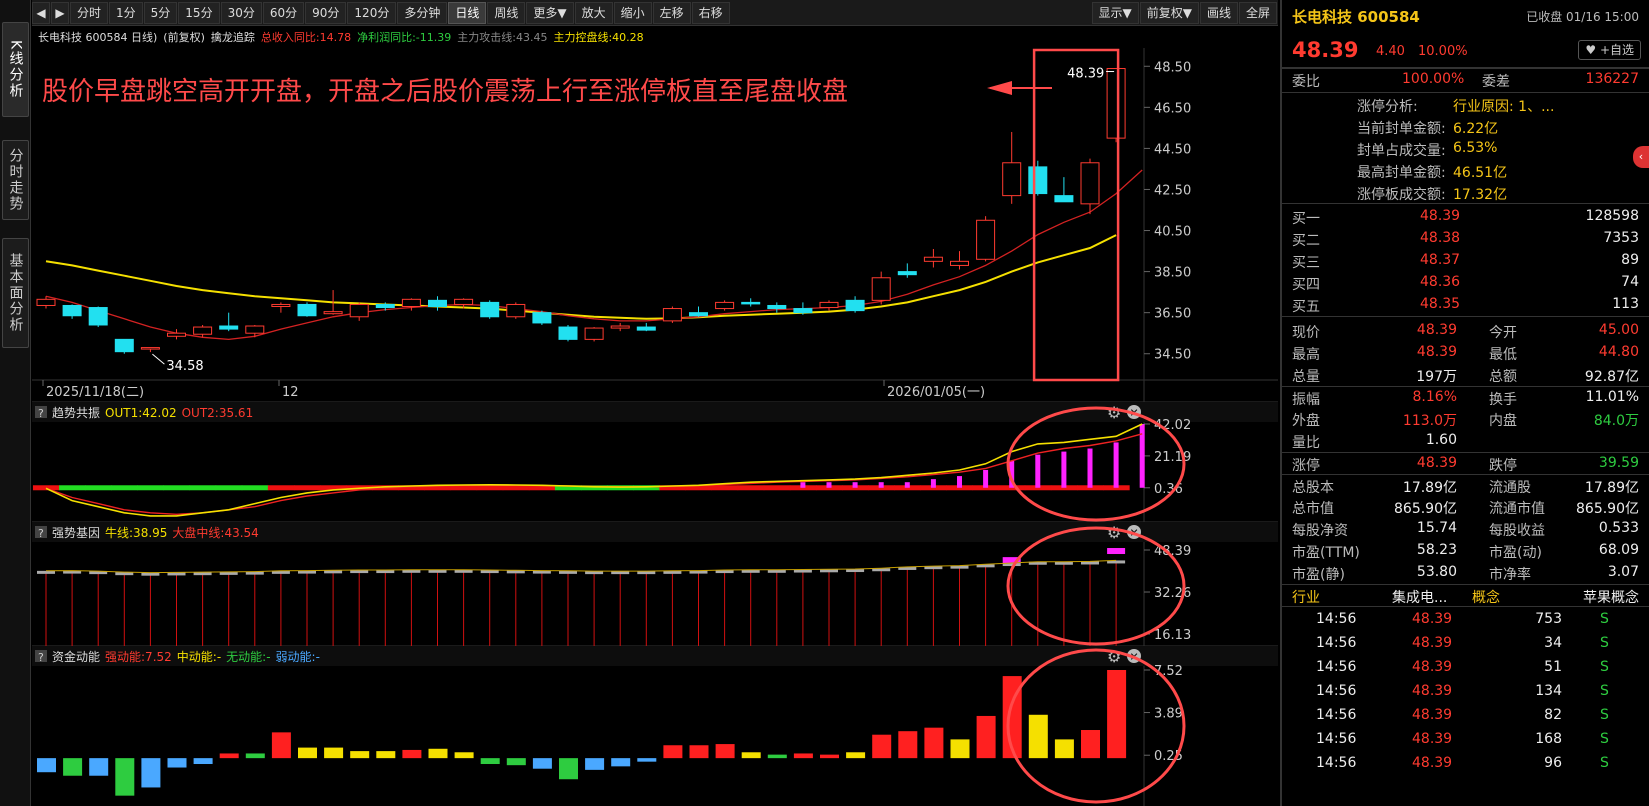 The image size is (1649, 806). I want to click on stat-value: 84.0万, so click(1616, 421).